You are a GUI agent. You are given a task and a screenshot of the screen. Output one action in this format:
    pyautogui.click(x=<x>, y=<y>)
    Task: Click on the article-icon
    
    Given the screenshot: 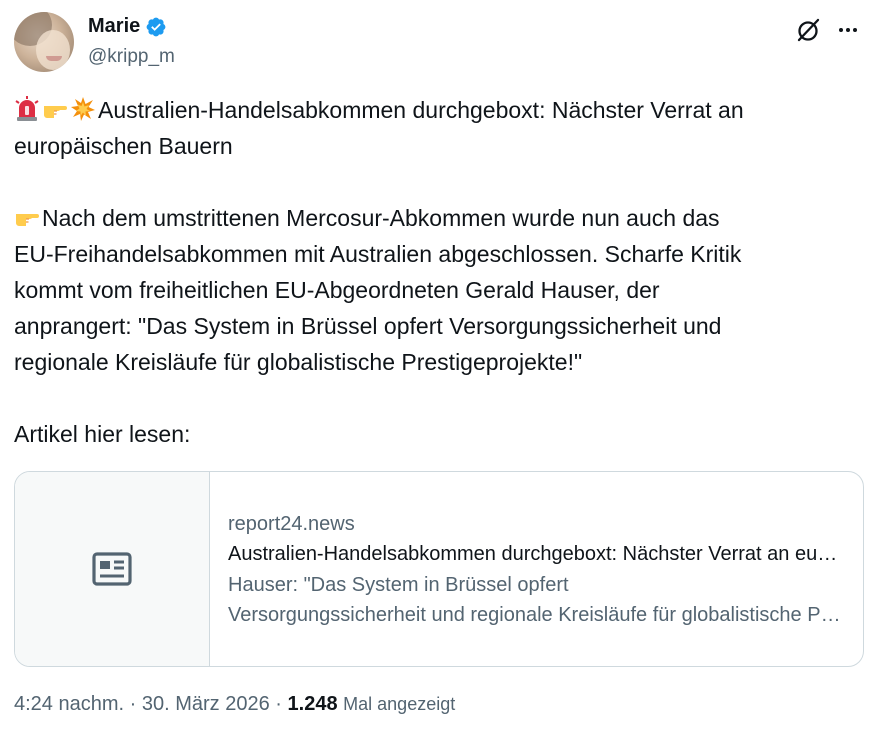 What is the action you would take?
    pyautogui.click(x=112, y=569)
    